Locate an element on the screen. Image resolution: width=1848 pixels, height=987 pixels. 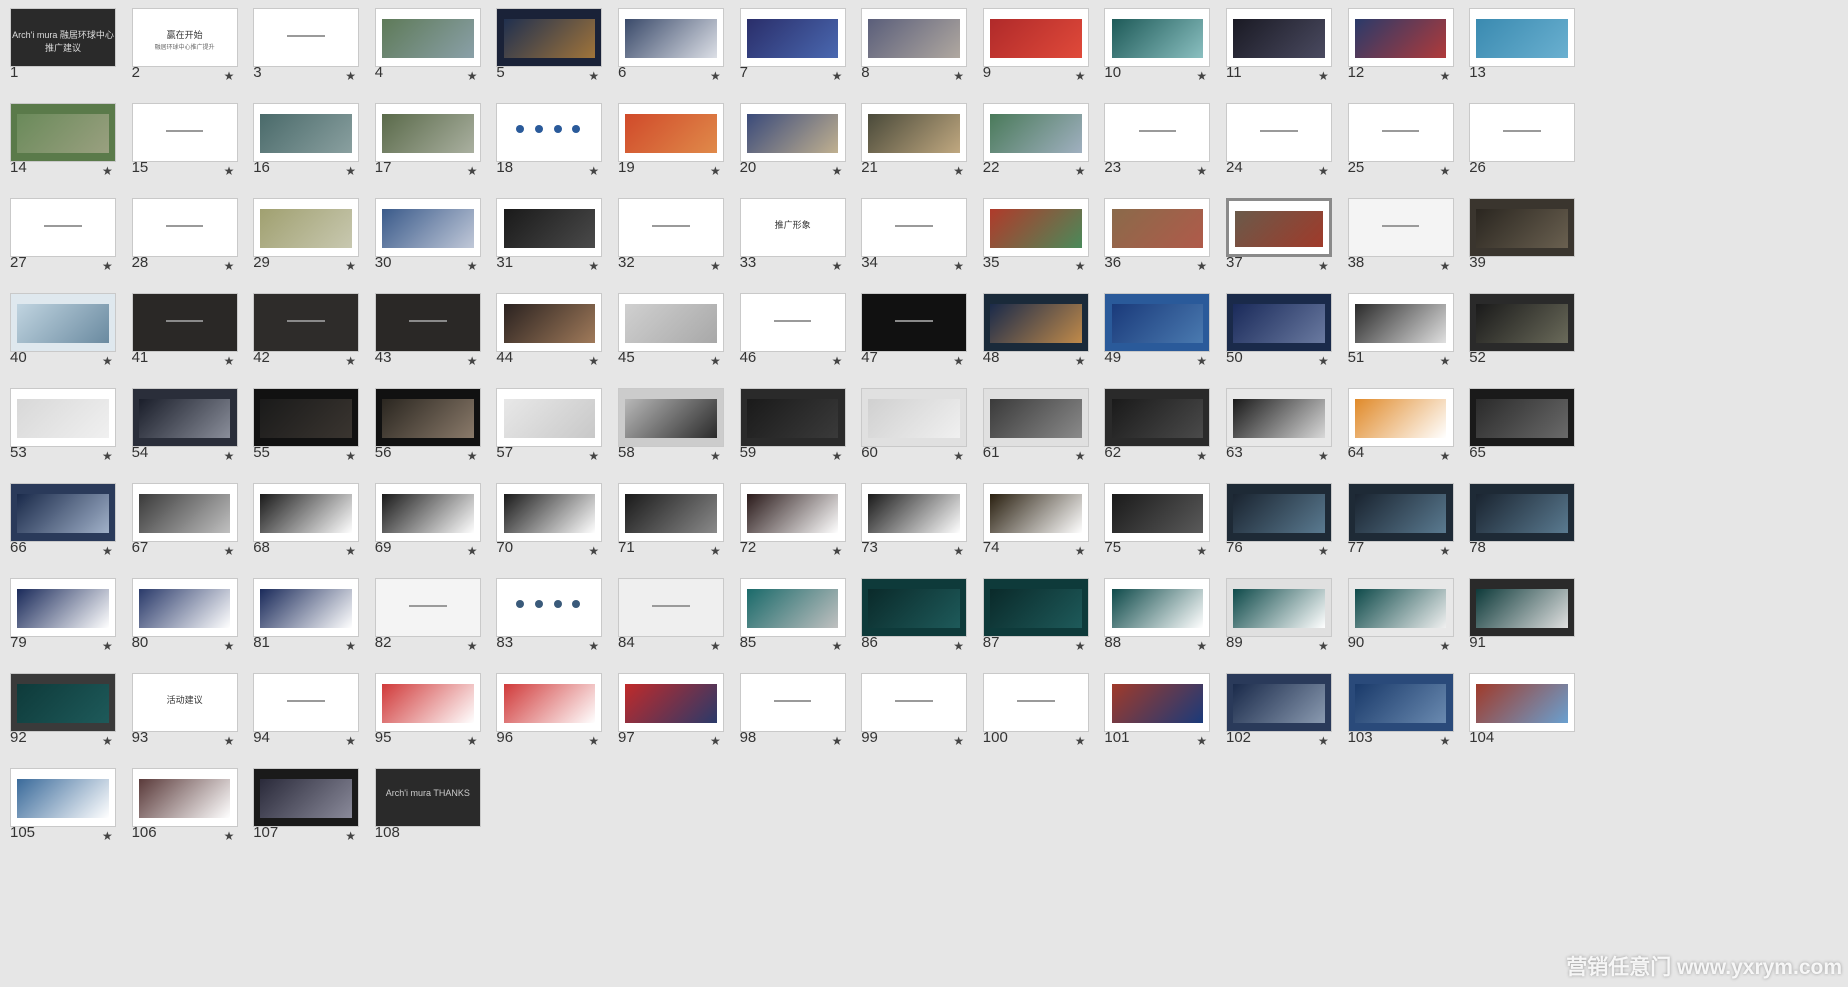
slide-thumbnail-cell: 82 ★ is located at coordinates (427, 620).